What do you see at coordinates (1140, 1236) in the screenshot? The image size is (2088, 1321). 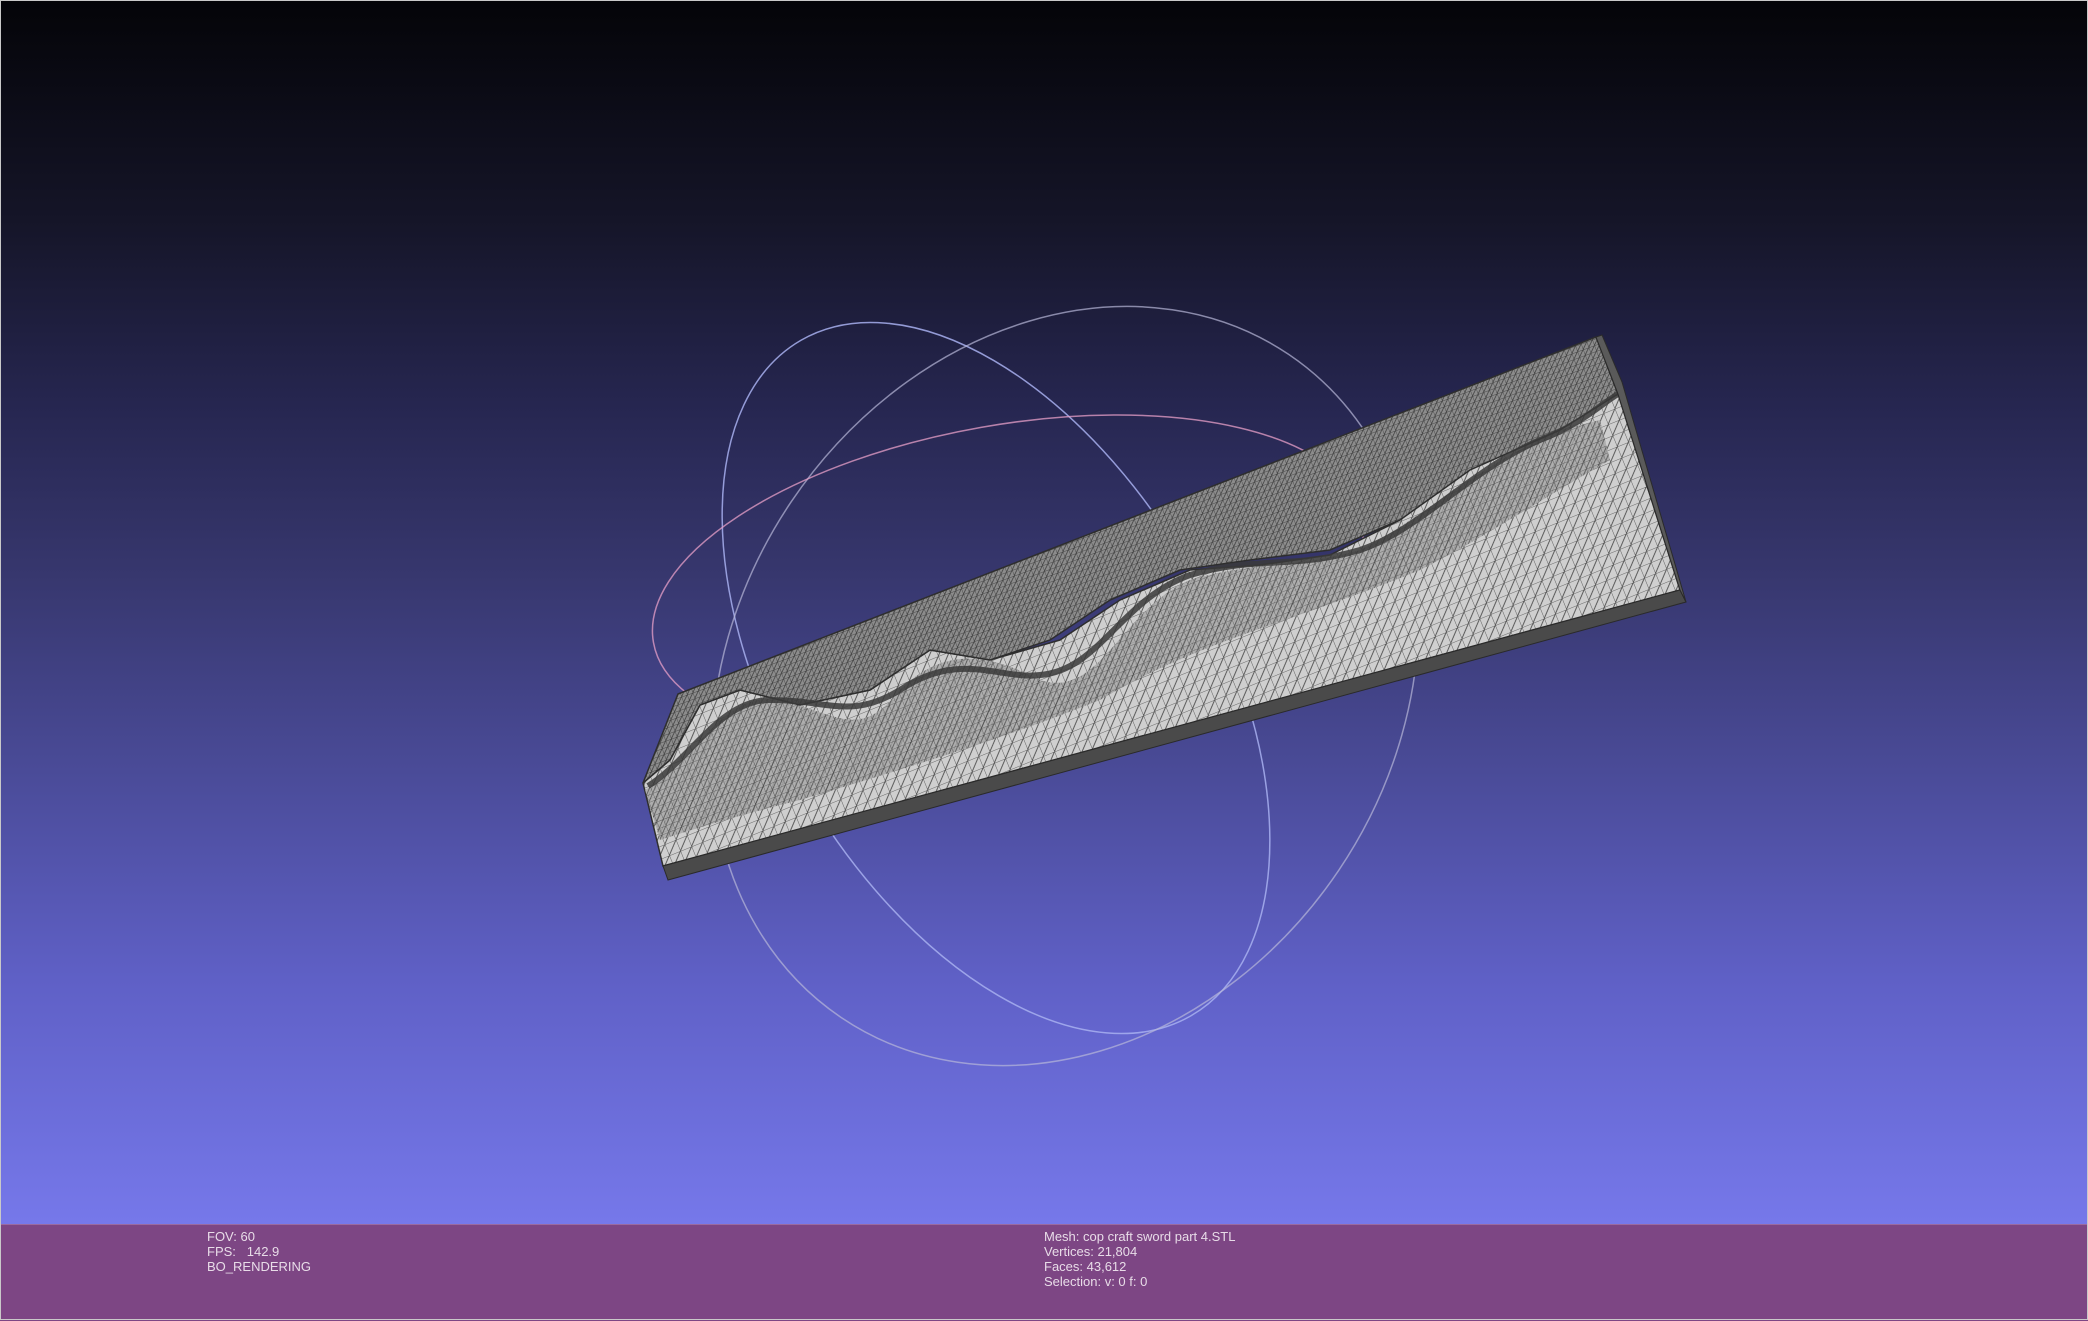 I see `mesh-name-label: Mesh: cop craft sword part 4.STL` at bounding box center [1140, 1236].